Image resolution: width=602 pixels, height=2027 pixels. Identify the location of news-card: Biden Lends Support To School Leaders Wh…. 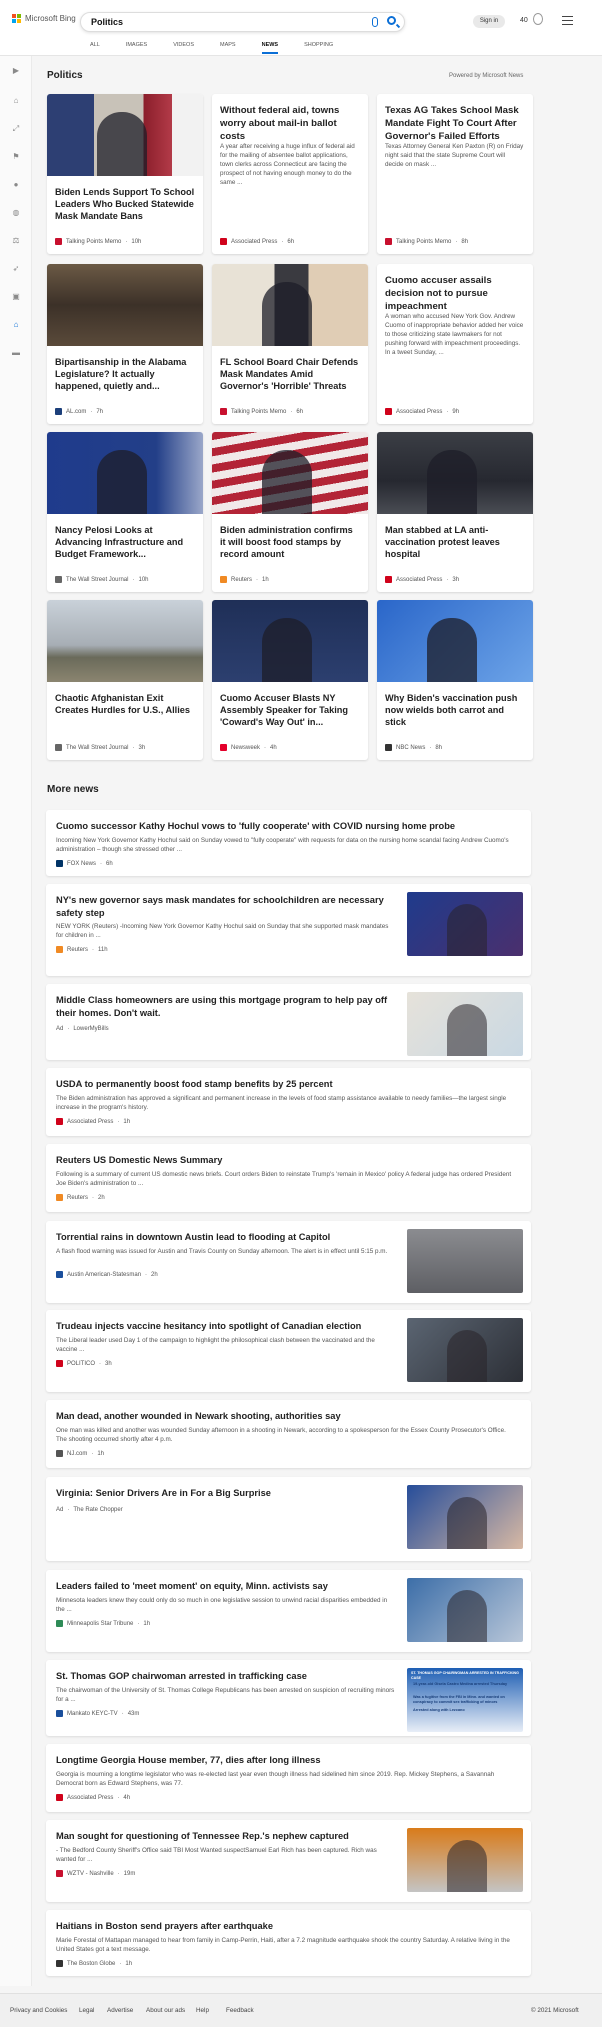
(125, 174).